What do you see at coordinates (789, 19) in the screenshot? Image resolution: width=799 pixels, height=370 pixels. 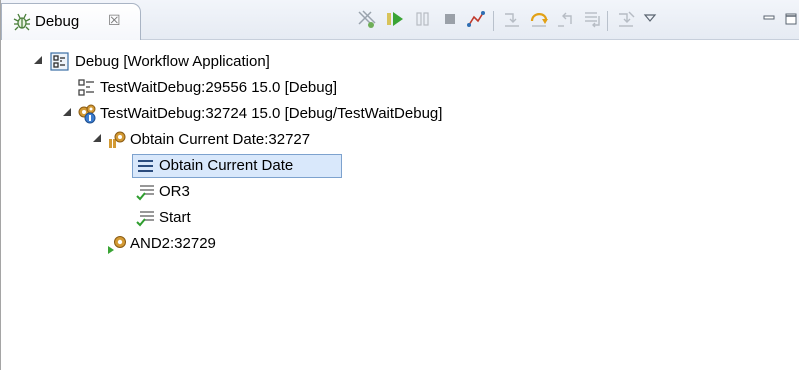 I see `maximize-icon` at bounding box center [789, 19].